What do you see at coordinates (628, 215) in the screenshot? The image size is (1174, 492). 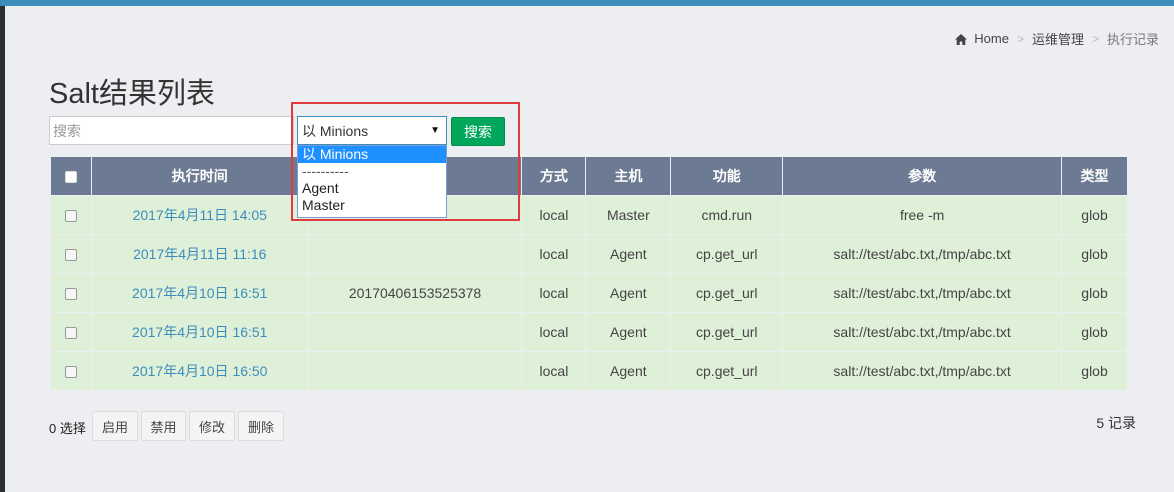 I see `host-cell: Master` at bounding box center [628, 215].